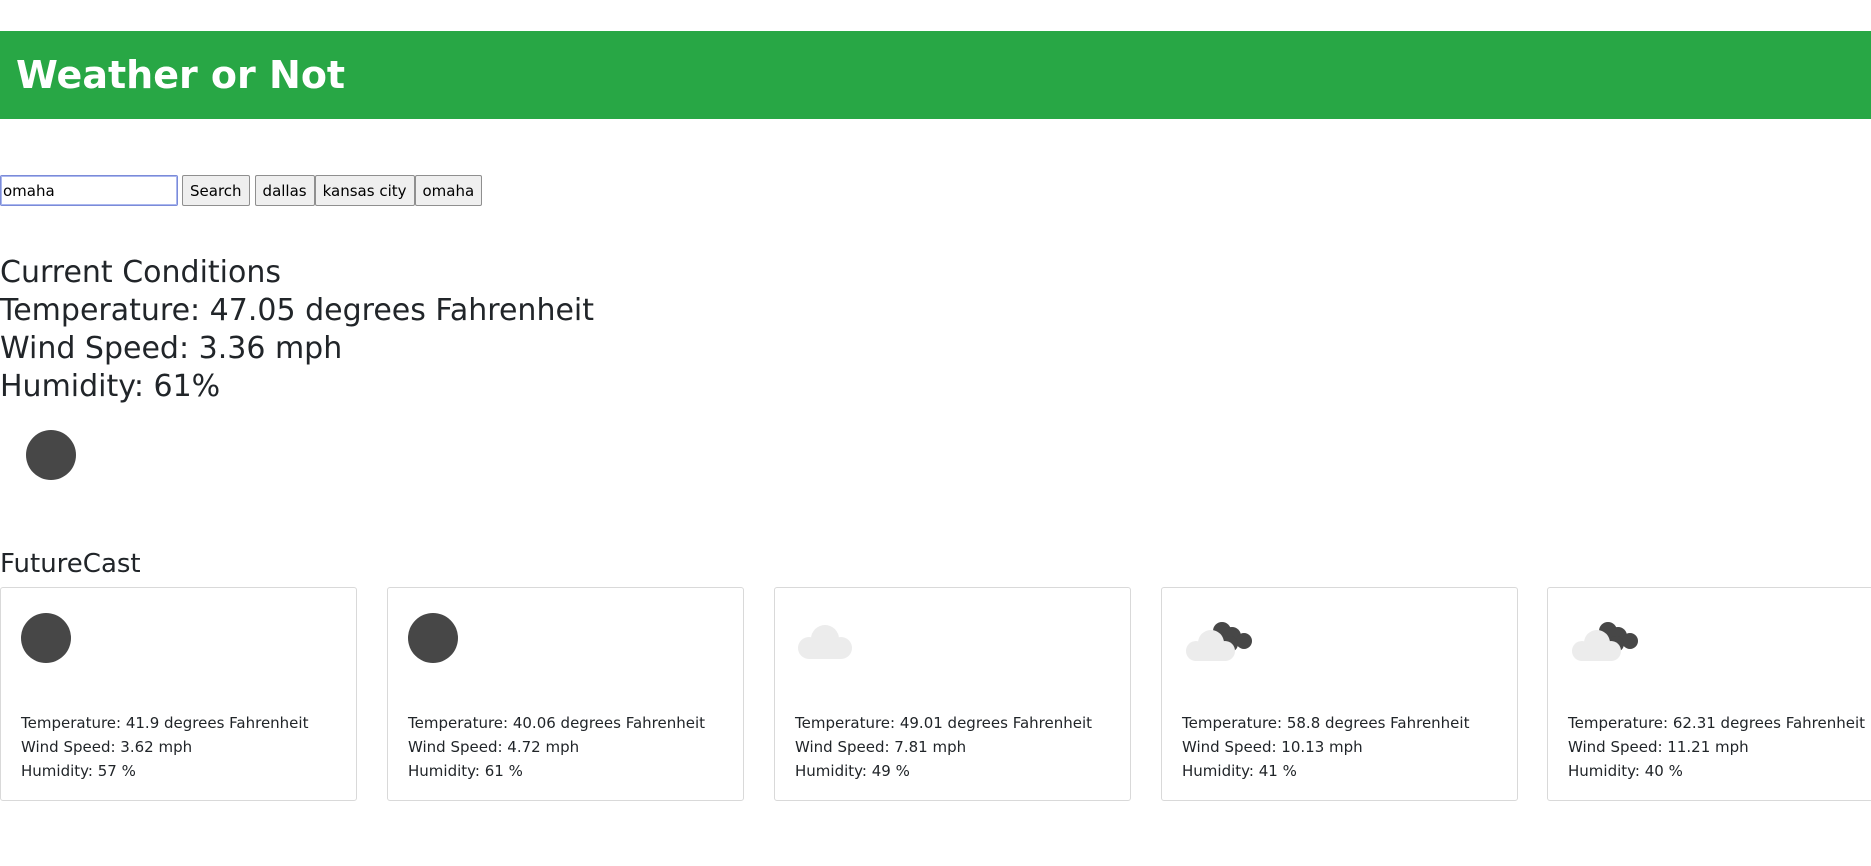 This screenshot has width=1871, height=866. I want to click on forecast-temperature: Temperature: 40.06 degrees Fahrenheit, so click(557, 723).